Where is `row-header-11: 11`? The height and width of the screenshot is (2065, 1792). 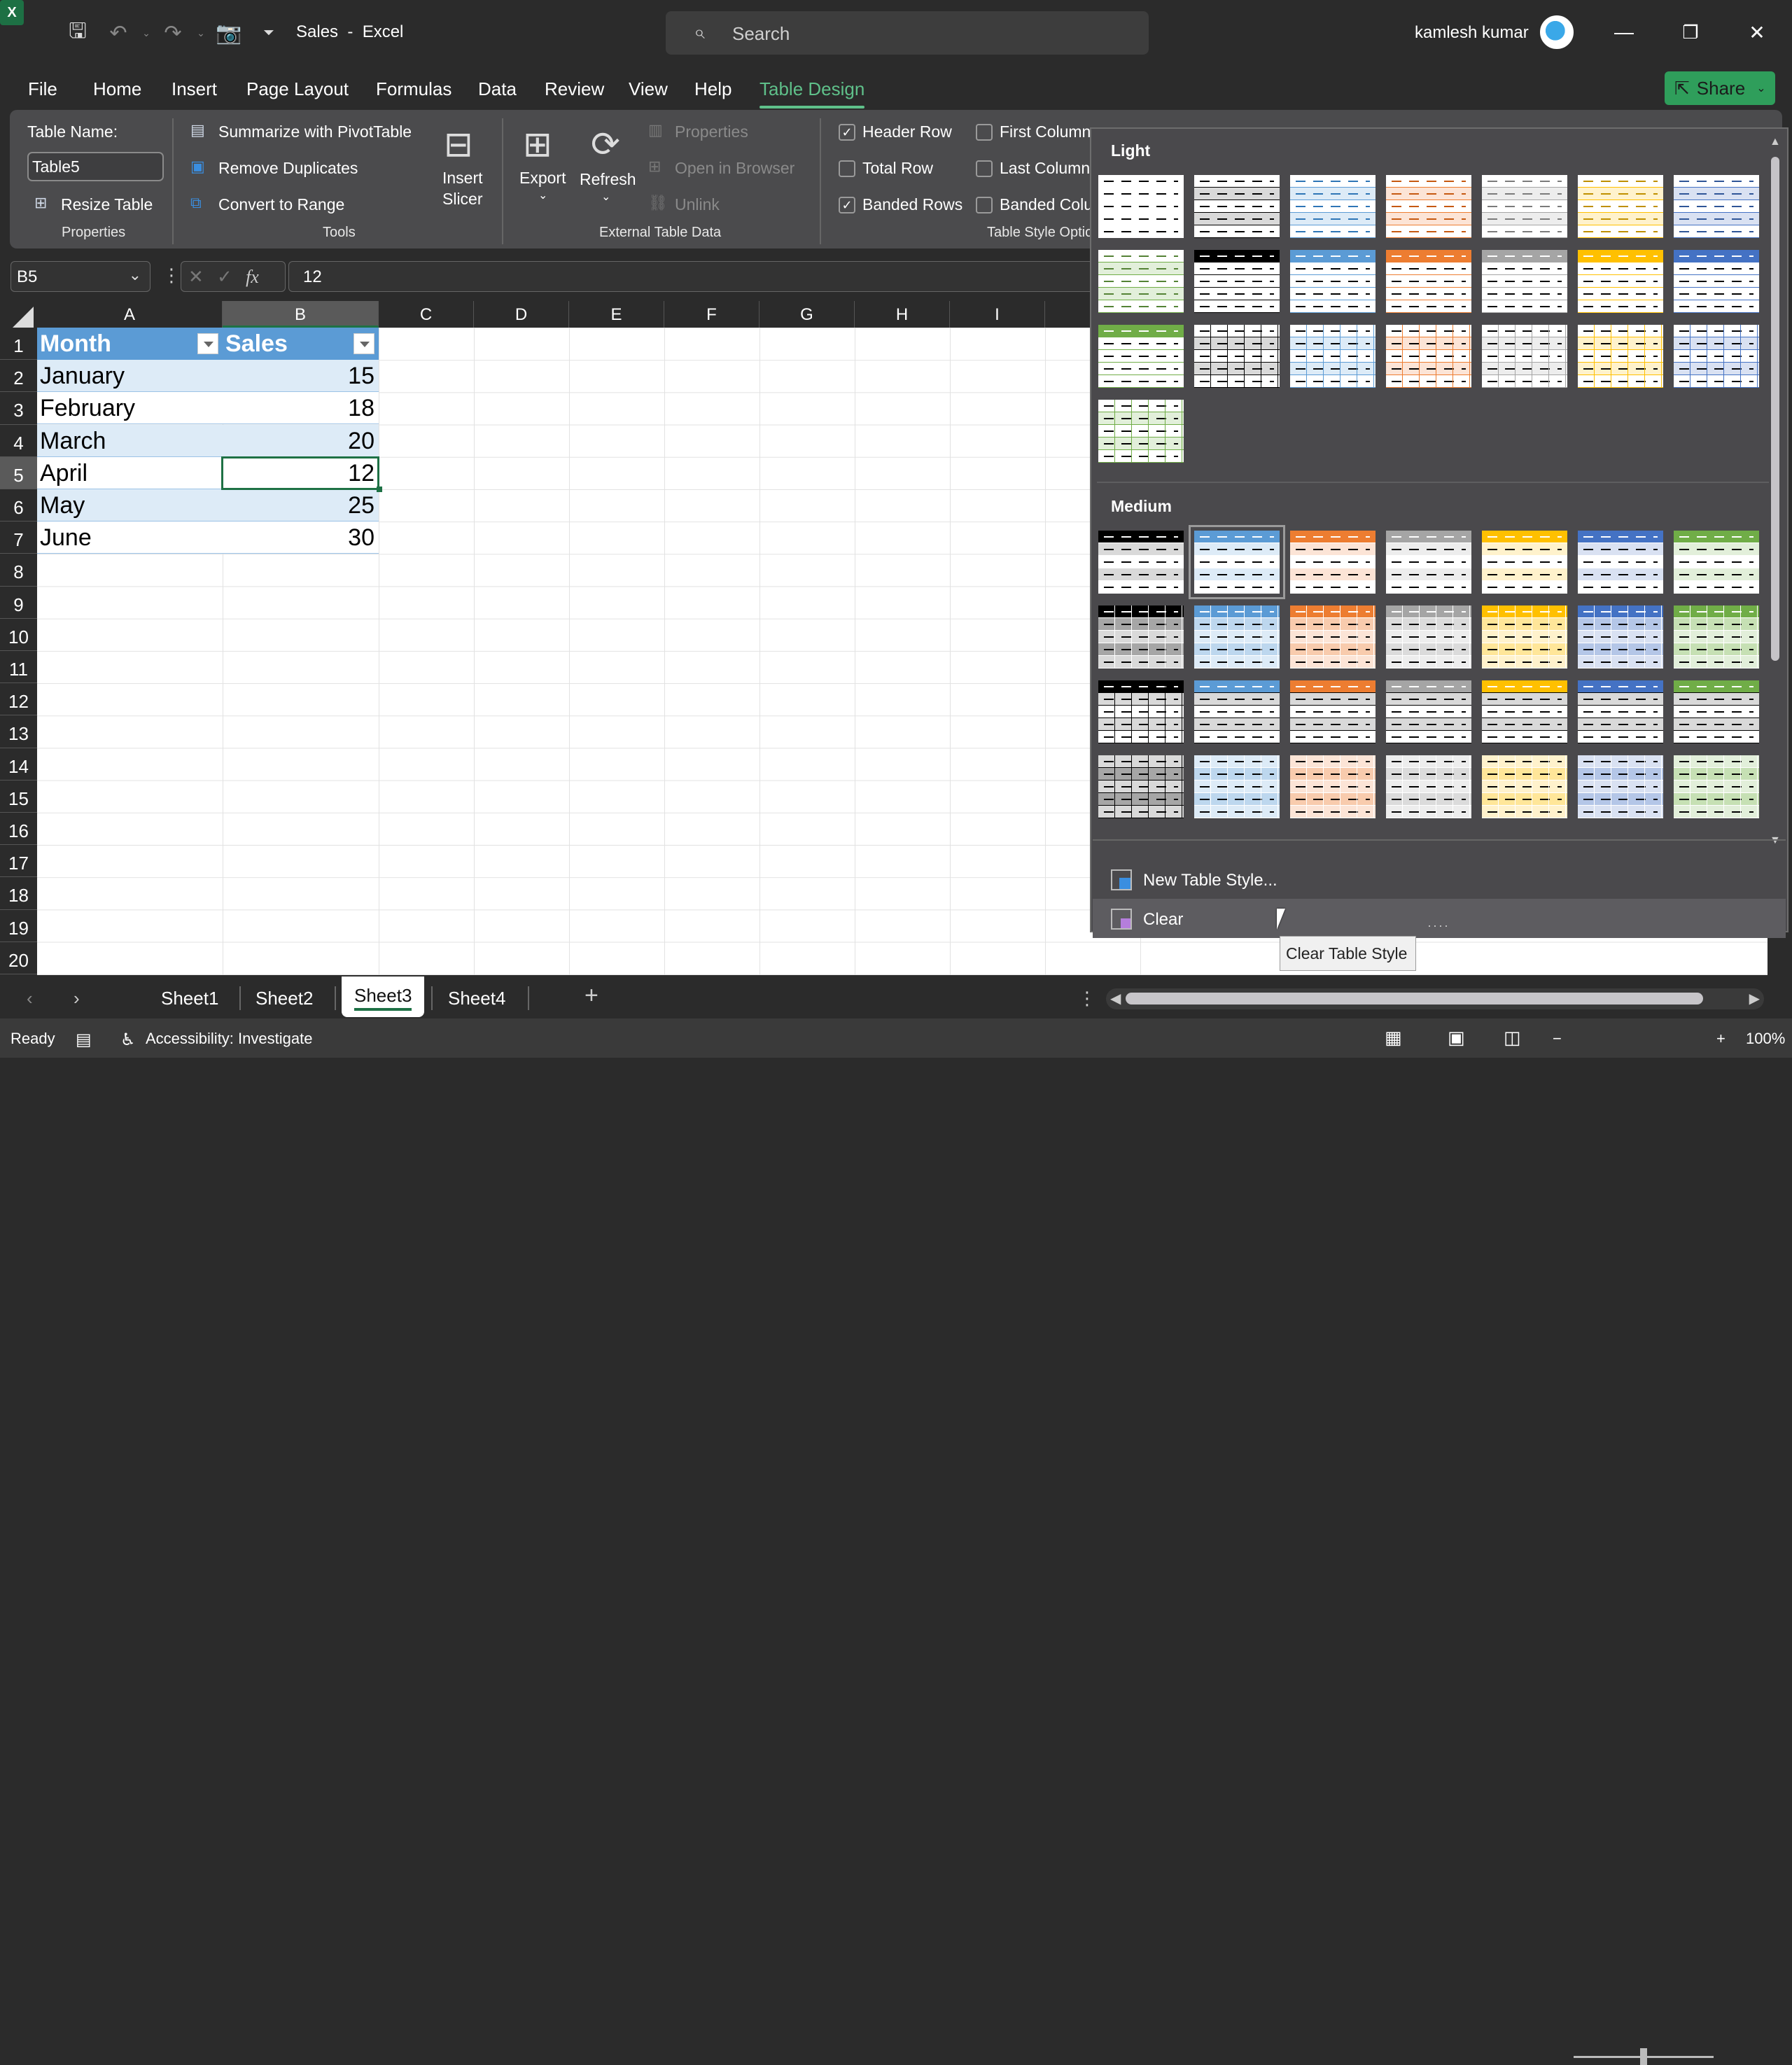
row-header-11: 11 is located at coordinates (18, 667).